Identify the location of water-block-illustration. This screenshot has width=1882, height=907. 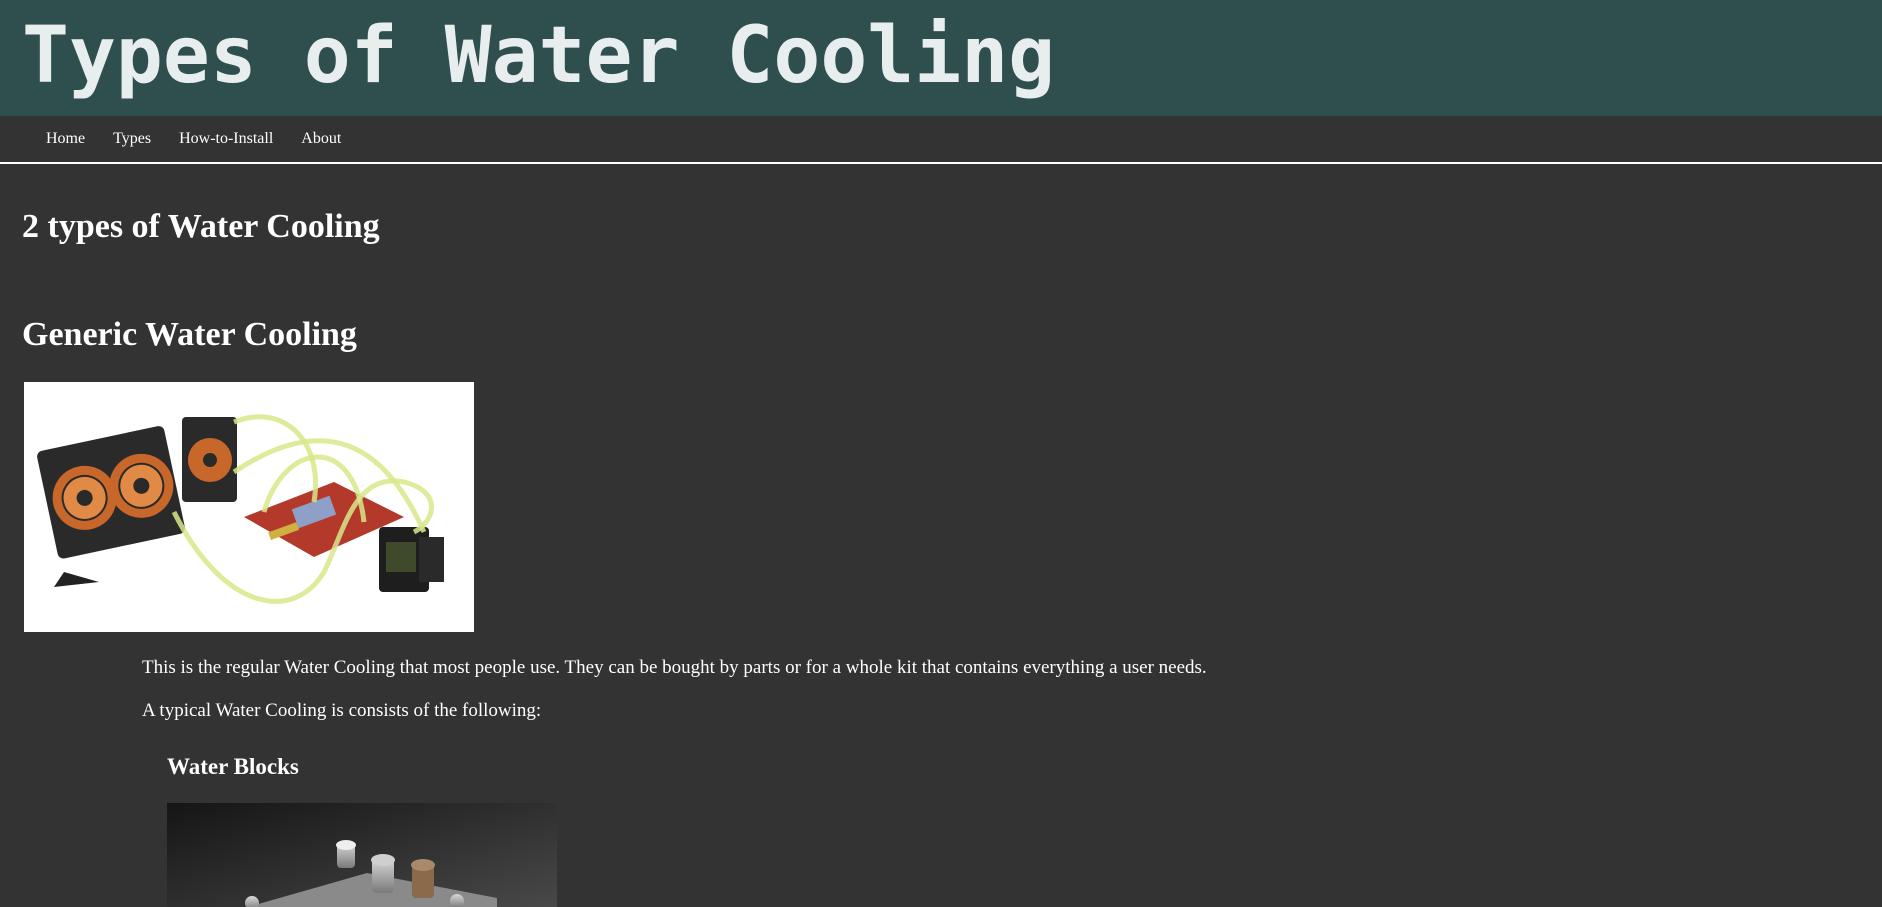
(362, 855).